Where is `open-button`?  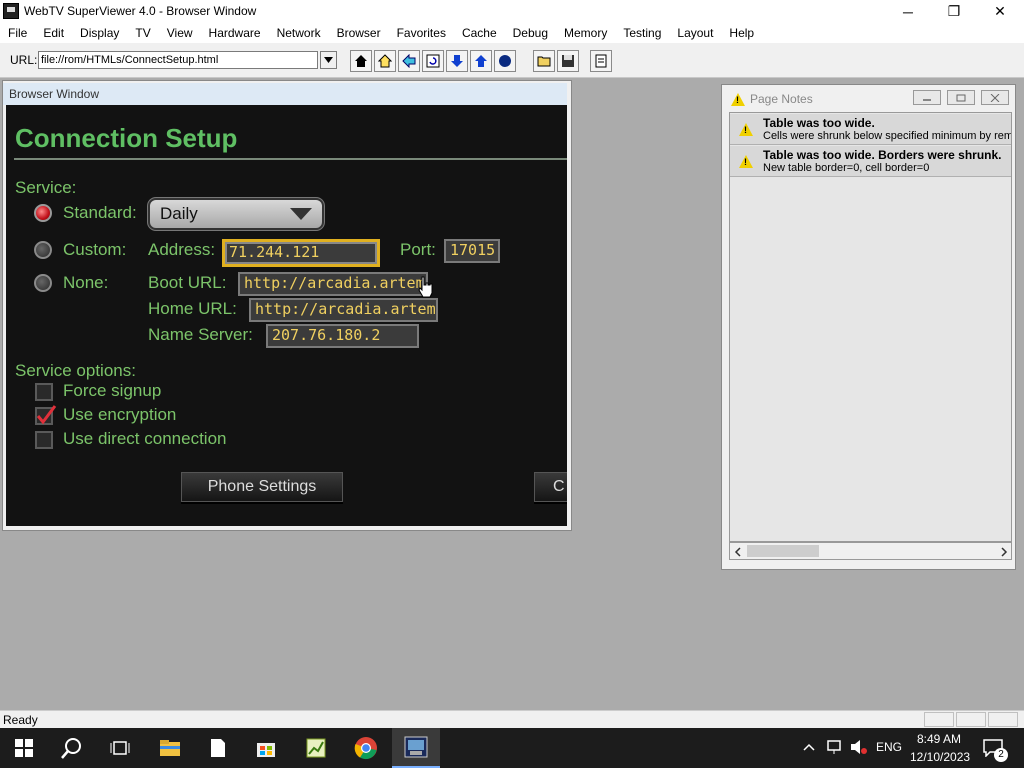
open-button is located at coordinates (544, 61).